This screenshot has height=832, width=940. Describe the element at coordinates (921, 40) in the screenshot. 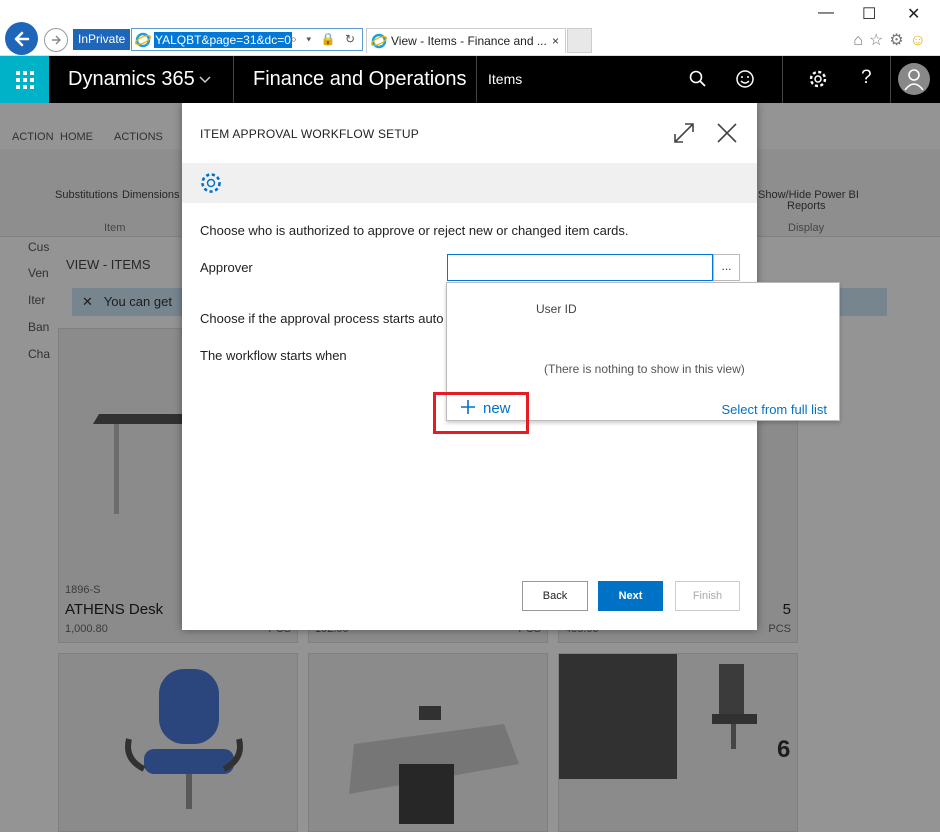

I see `feedback-smiley-icon: ☺` at that location.